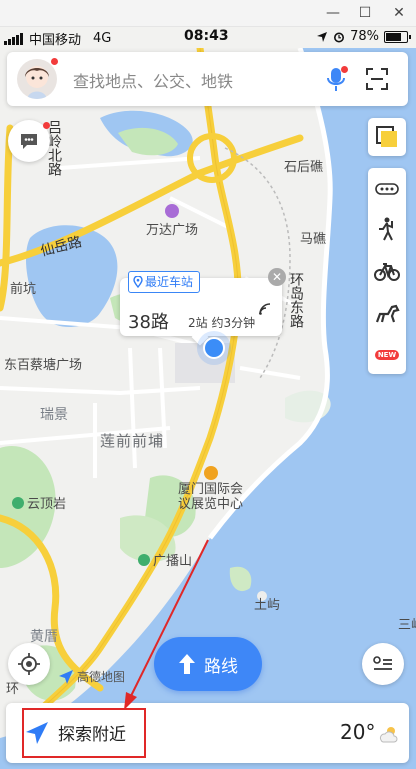 The height and width of the screenshot is (769, 416). Describe the element at coordinates (18, 502) in the screenshot. I see `poi-mountain-icon` at that location.